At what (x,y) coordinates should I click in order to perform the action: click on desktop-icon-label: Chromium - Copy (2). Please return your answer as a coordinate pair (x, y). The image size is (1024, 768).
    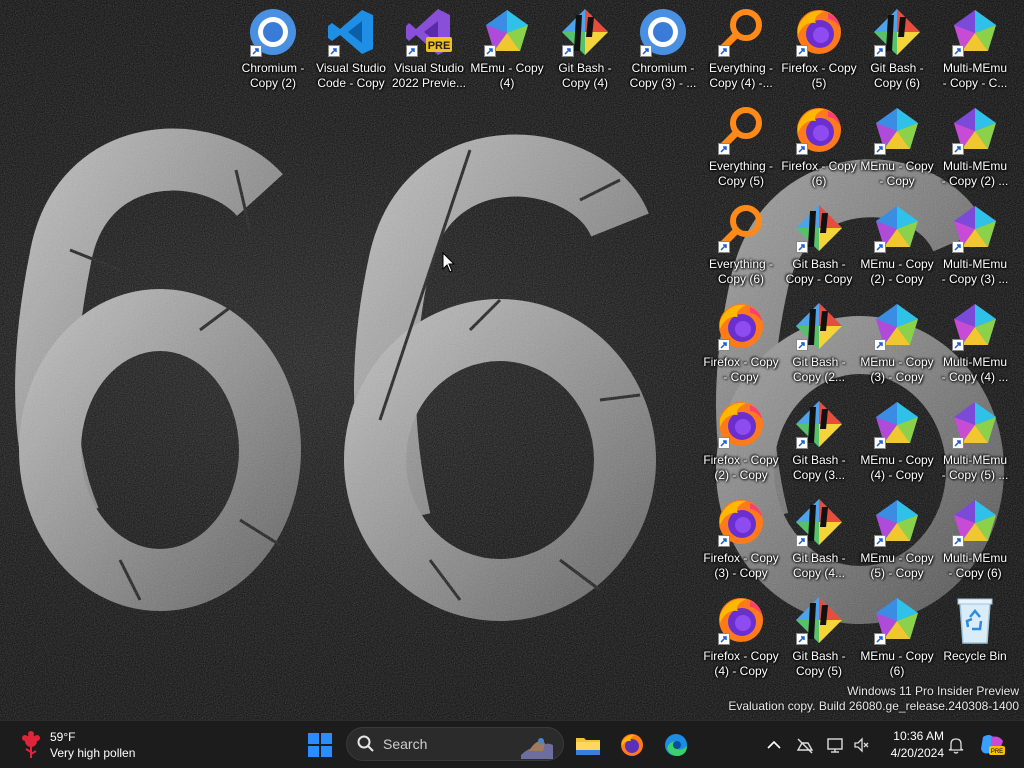
    Looking at the image, I should click on (273, 75).